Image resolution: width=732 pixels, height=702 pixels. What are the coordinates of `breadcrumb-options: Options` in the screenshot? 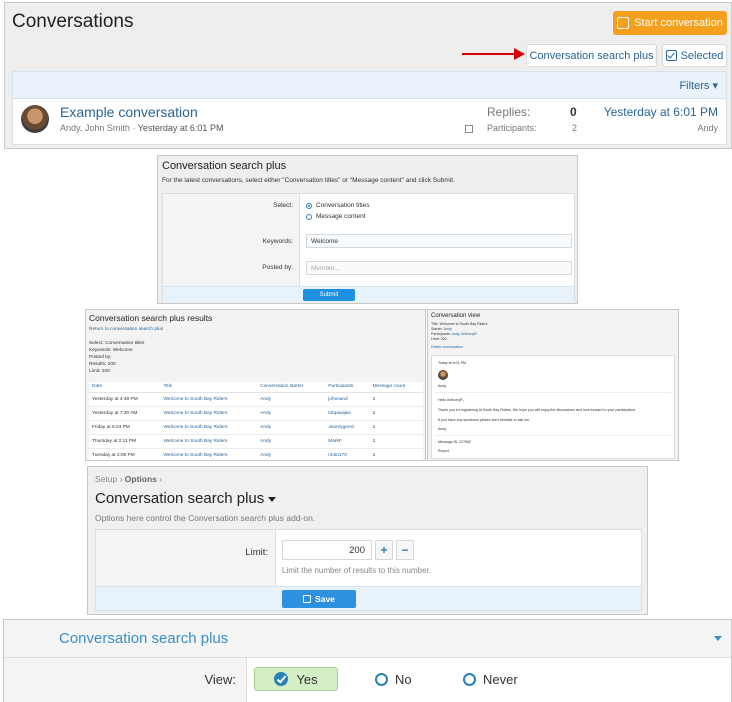 It's located at (141, 479).